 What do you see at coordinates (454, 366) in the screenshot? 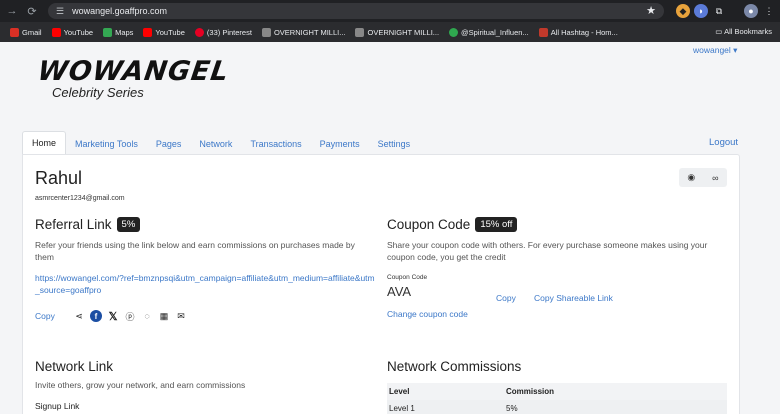
I see `network-commissions-title: Network Commissions` at bounding box center [454, 366].